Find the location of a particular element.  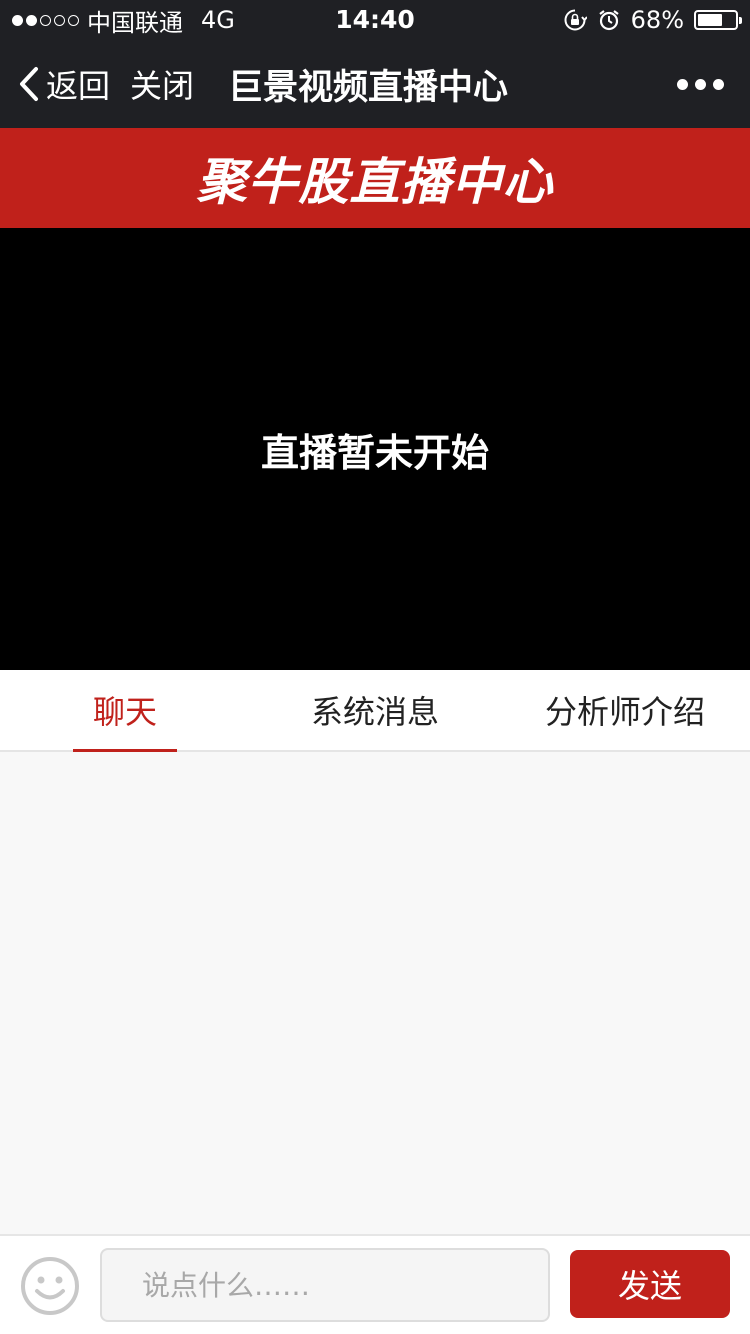

battery-tip is located at coordinates (740, 20).